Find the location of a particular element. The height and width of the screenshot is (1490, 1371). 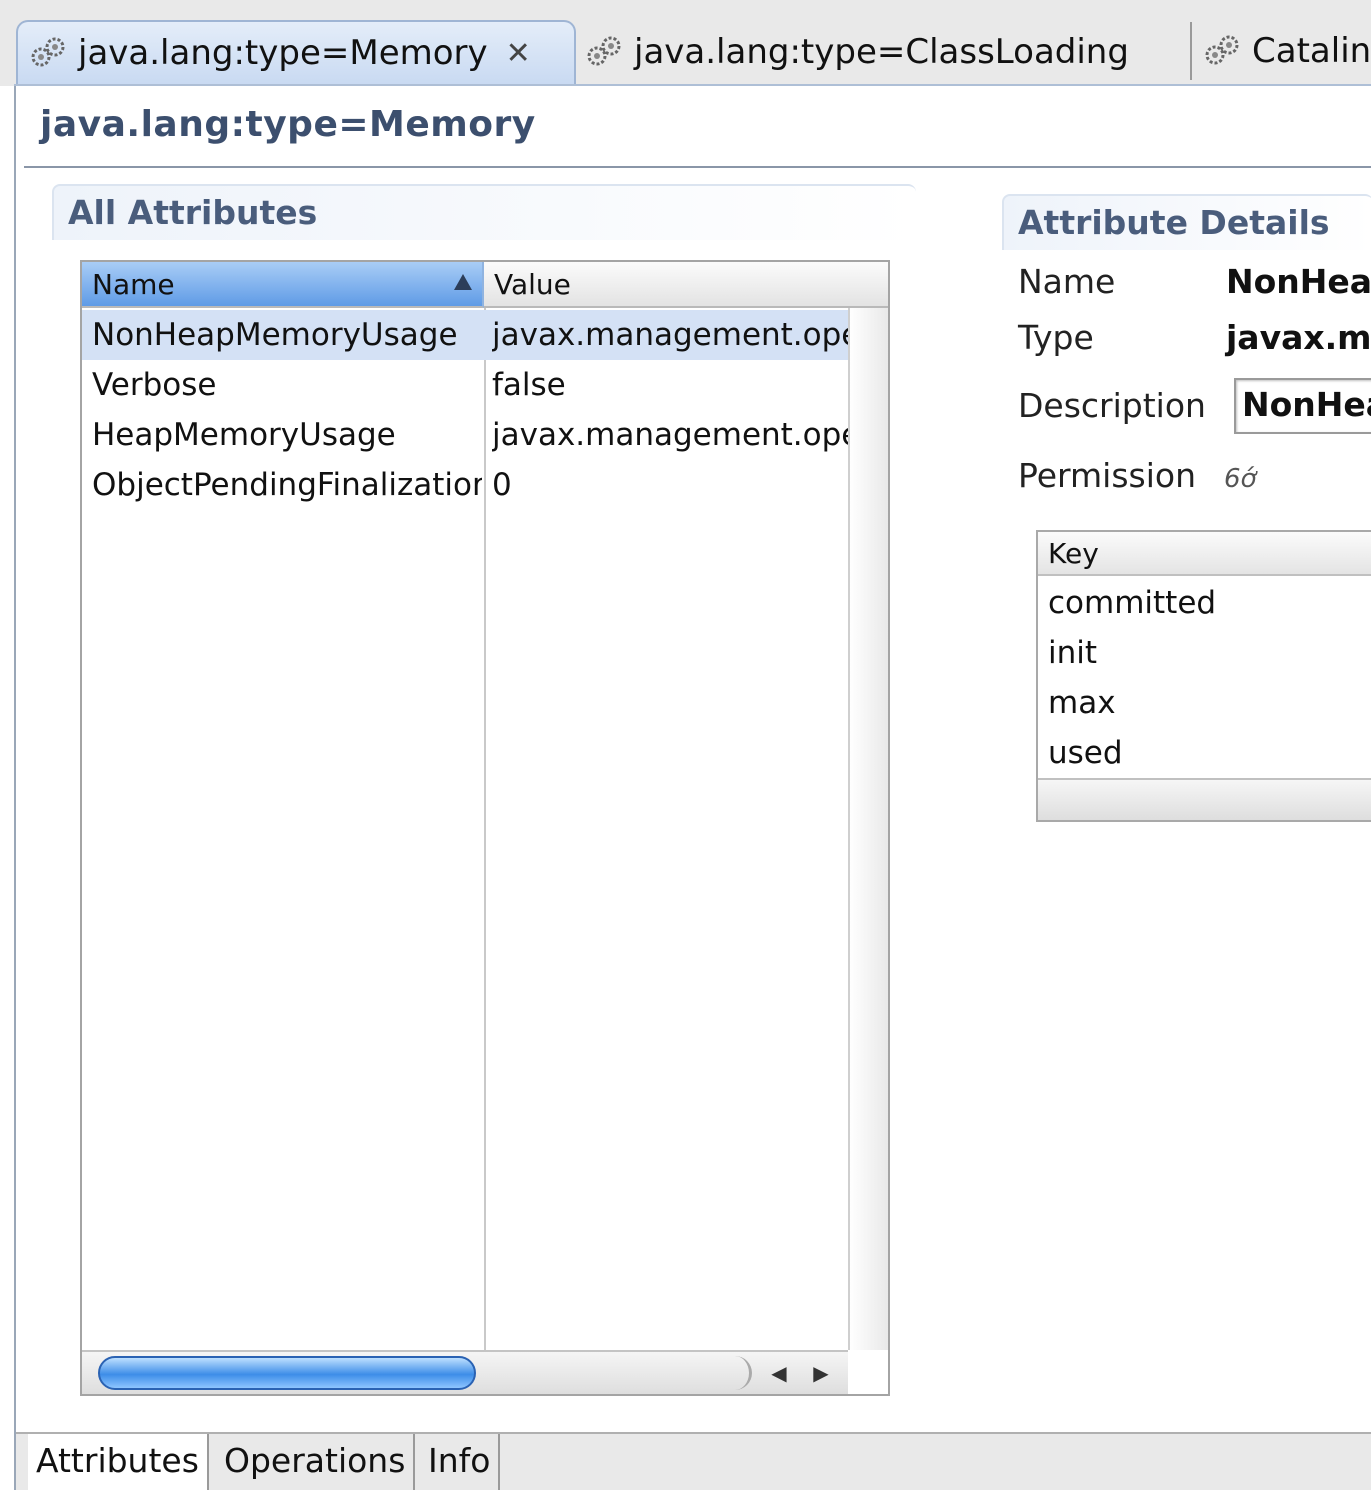

name-label: Name is located at coordinates (1067, 281).